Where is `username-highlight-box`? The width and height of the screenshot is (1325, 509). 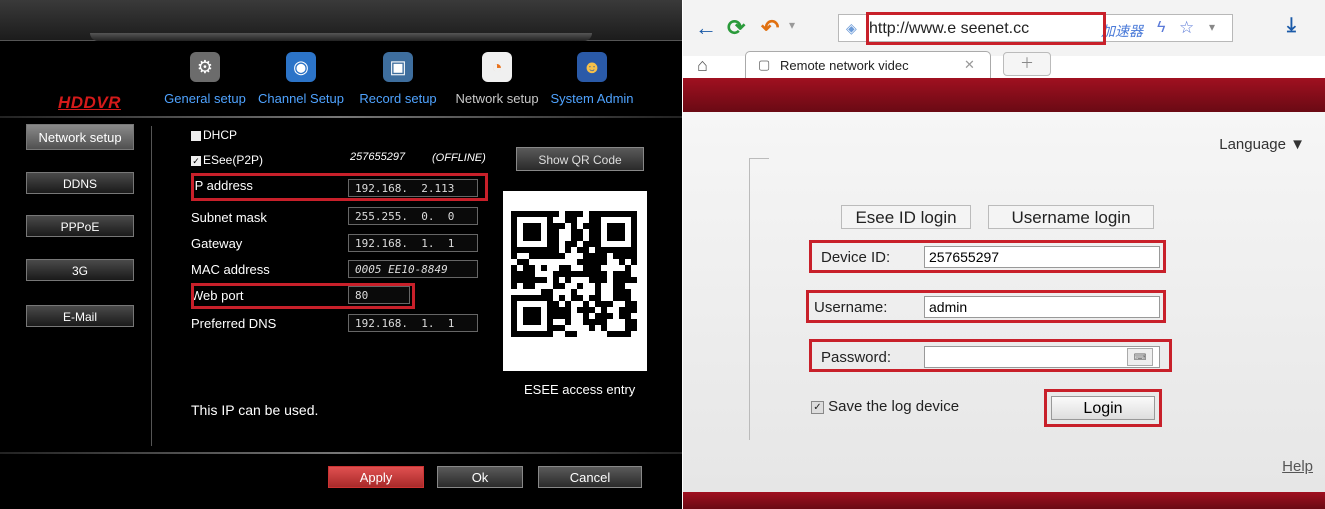 username-highlight-box is located at coordinates (986, 306).